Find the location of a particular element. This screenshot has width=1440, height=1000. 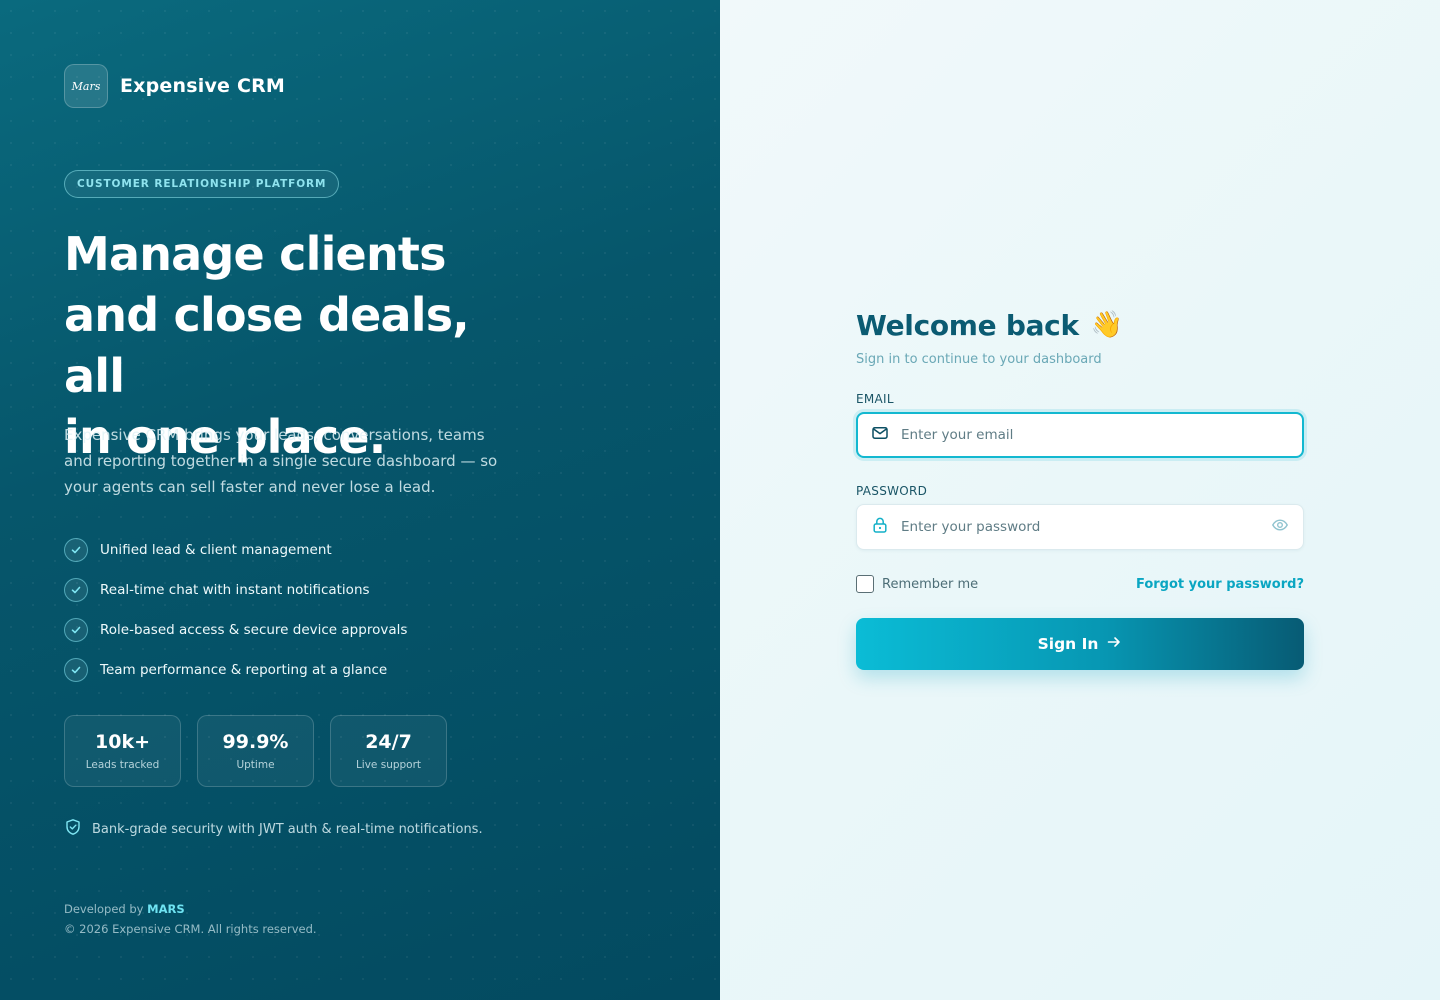

remember-checkbox is located at coordinates (865, 584).